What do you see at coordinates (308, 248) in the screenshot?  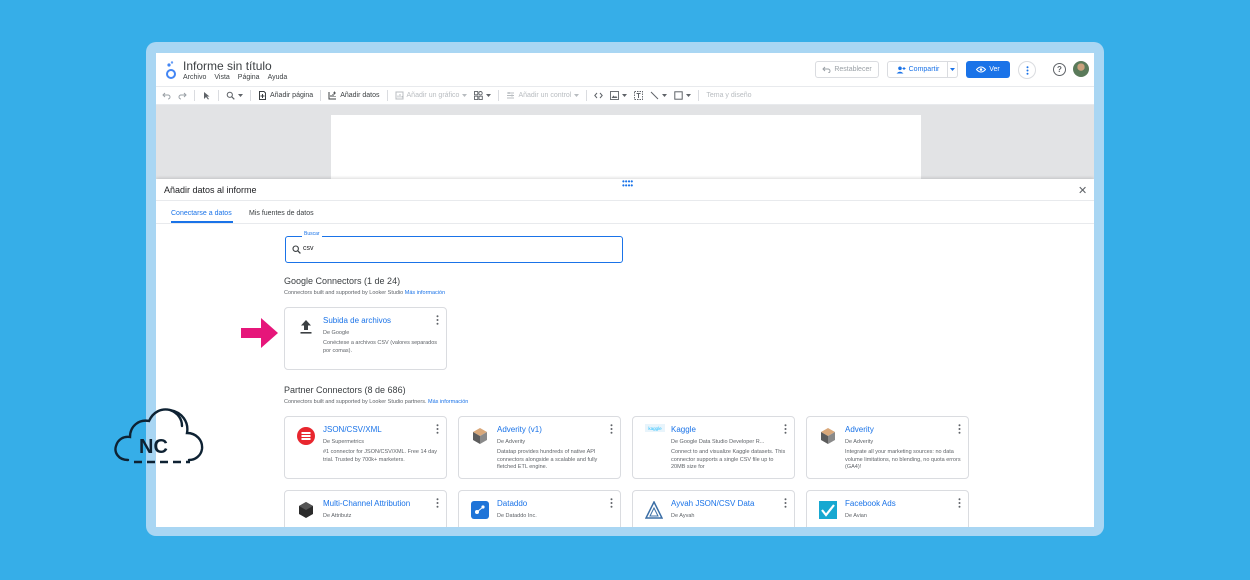 I see `search-value: csv` at bounding box center [308, 248].